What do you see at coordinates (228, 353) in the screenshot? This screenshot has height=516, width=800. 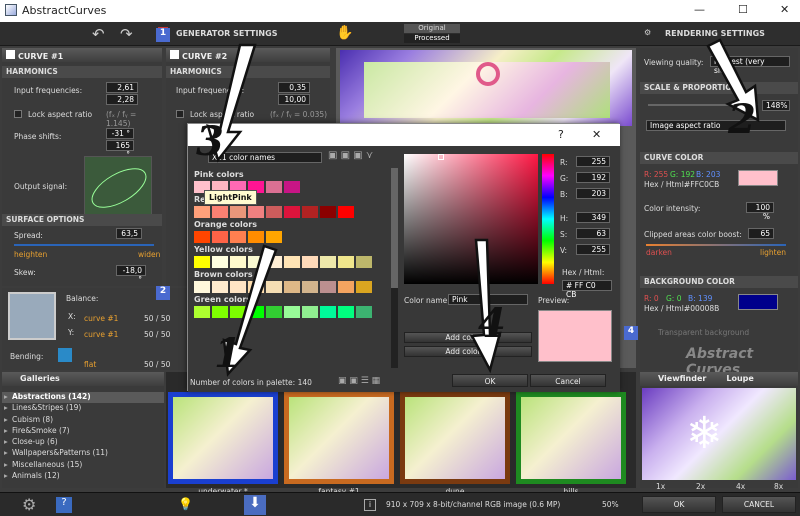 I see `marker-1: 1` at bounding box center [228, 353].